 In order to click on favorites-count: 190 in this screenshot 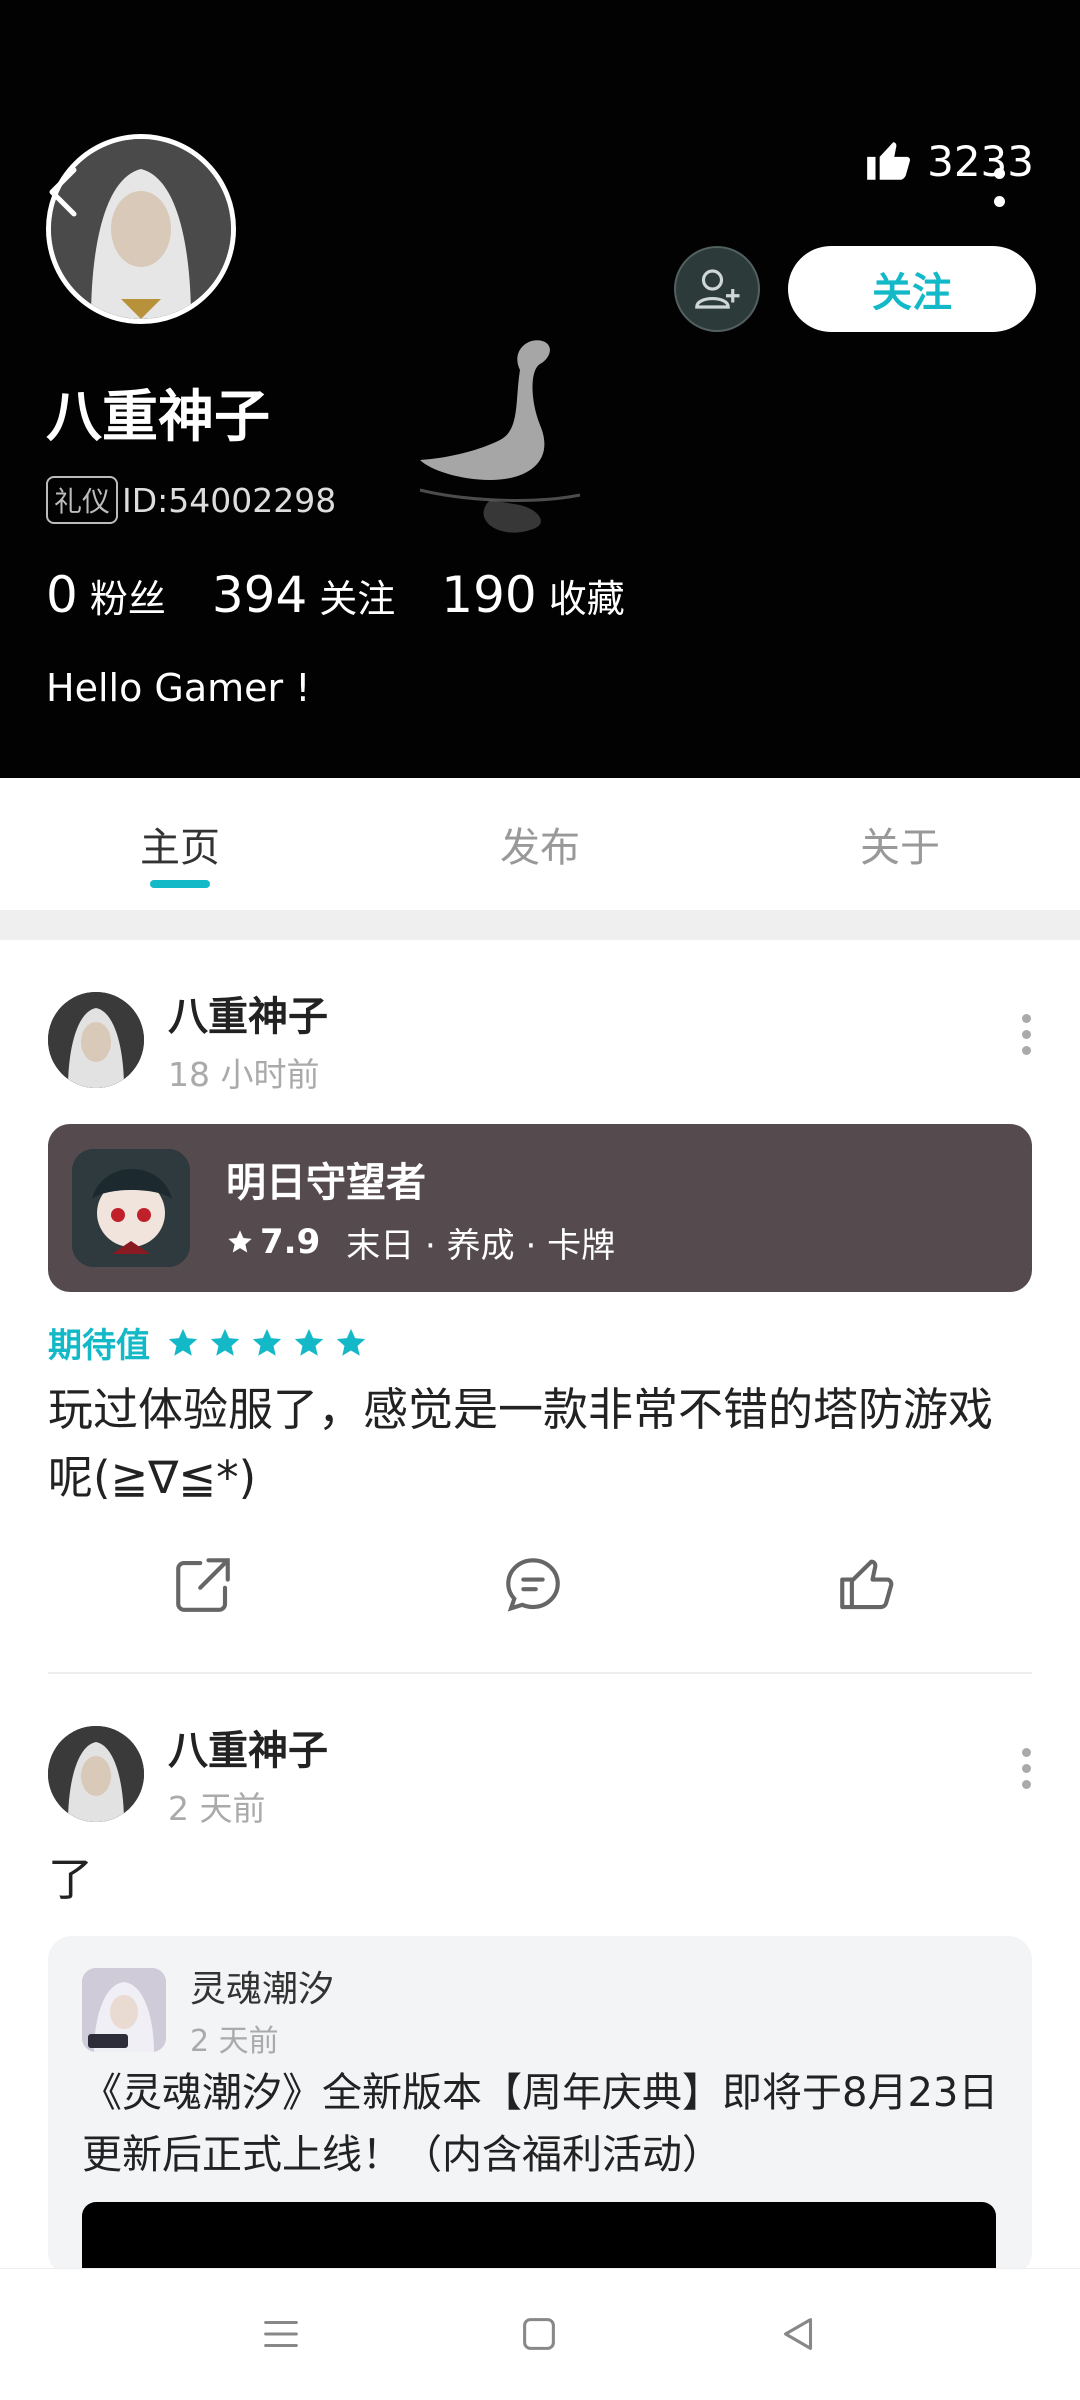, I will do `click(488, 595)`.